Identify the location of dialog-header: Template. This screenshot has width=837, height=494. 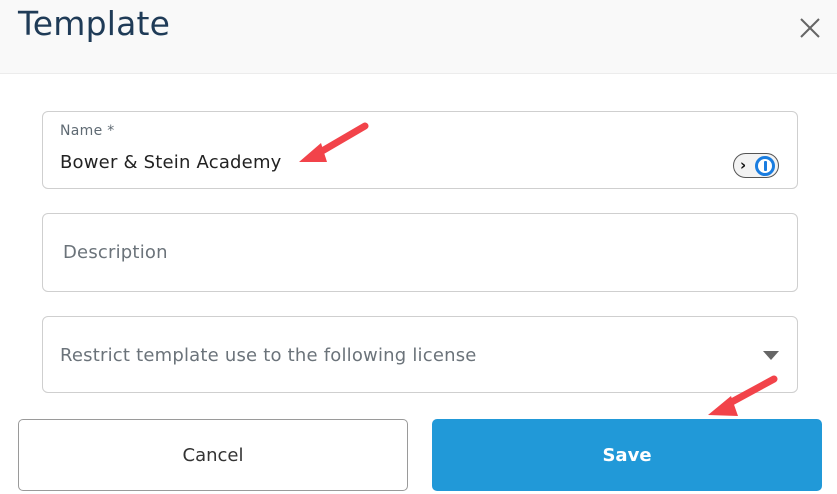
(418, 37).